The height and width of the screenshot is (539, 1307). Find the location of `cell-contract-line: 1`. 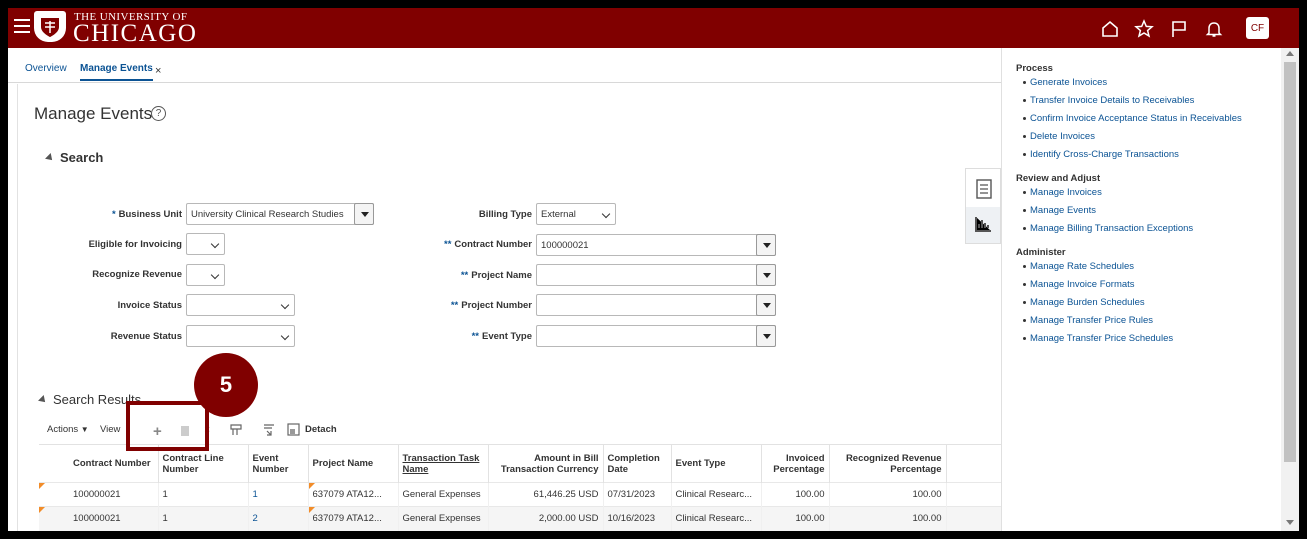

cell-contract-line: 1 is located at coordinates (203, 494).